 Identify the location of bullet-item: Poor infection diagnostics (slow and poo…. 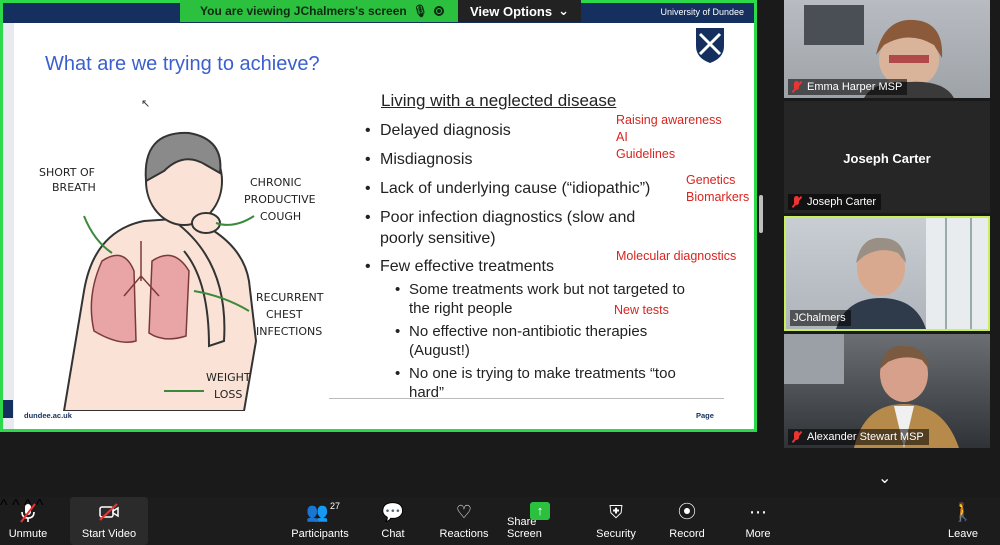
(522, 228).